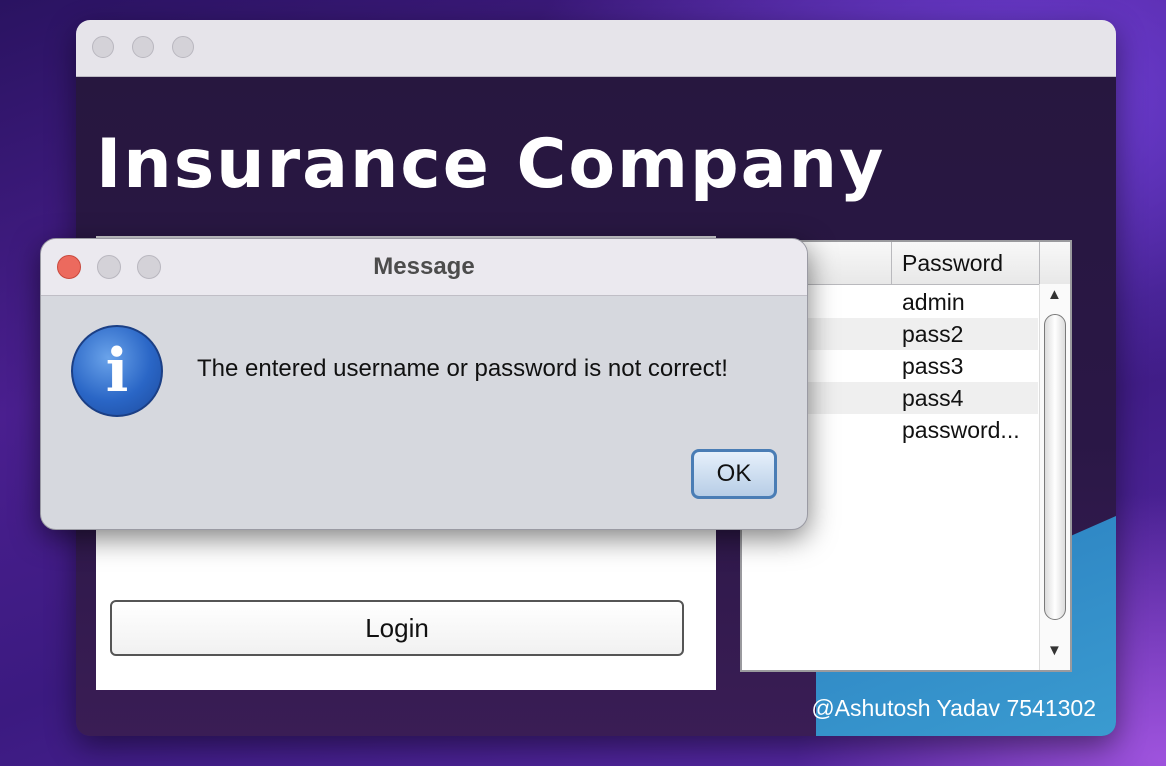  I want to click on password-cell: admin, so click(933, 302).